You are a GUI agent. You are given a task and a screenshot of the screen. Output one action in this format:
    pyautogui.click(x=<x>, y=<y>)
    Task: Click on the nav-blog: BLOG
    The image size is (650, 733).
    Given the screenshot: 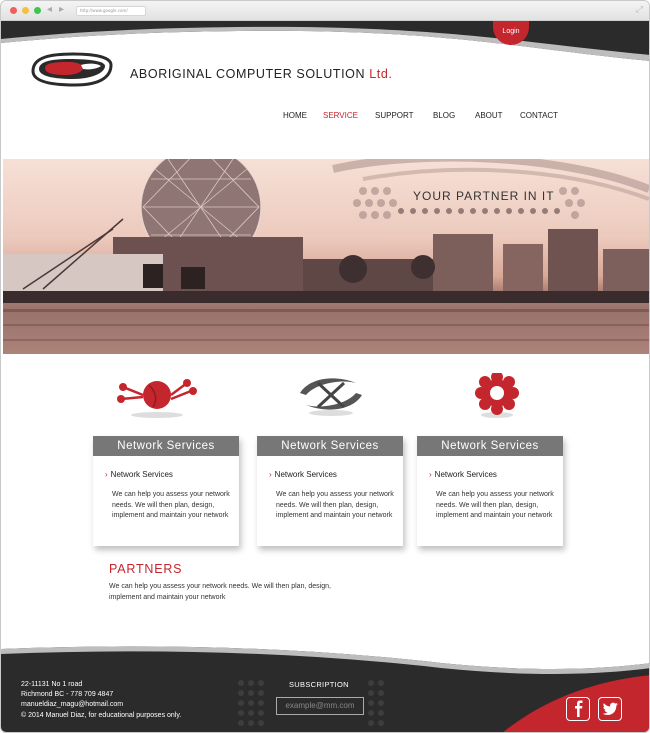 What is the action you would take?
    pyautogui.click(x=444, y=115)
    